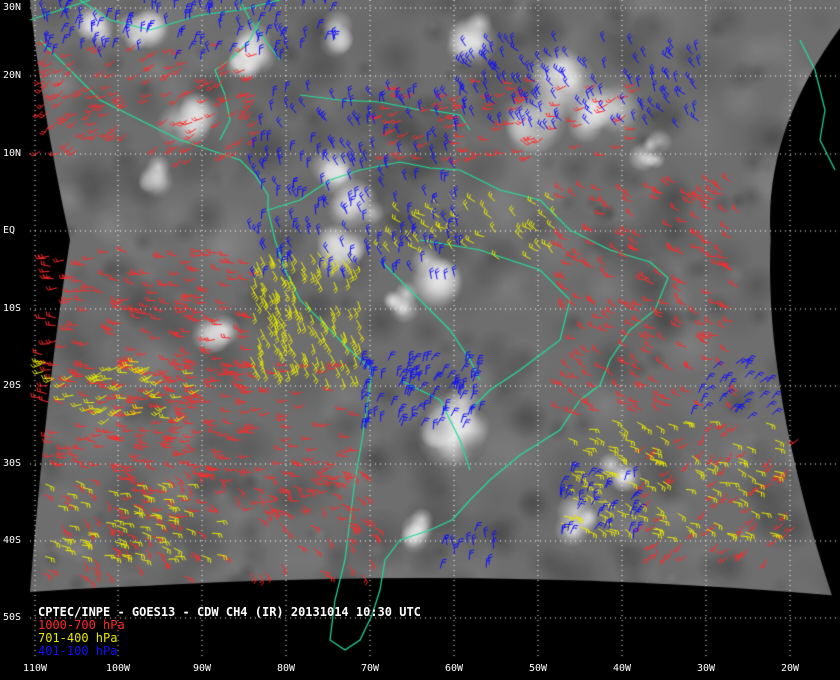 The width and height of the screenshot is (840, 680). What do you see at coordinates (12, 308) in the screenshot?
I see `latitude-label: 10S` at bounding box center [12, 308].